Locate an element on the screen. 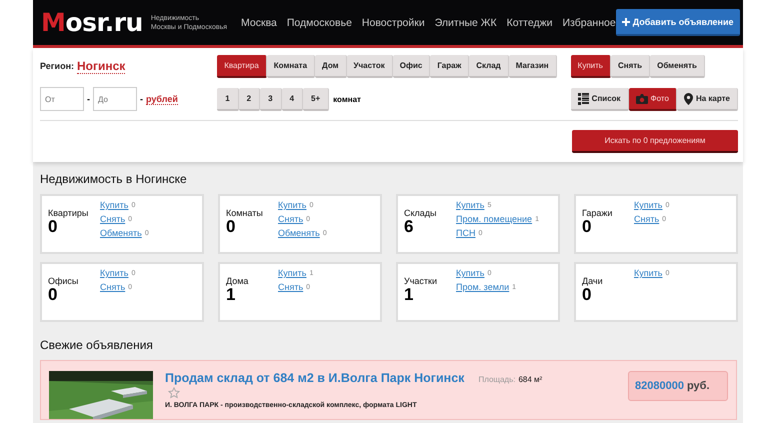 The image size is (777, 423). type-tab: Дом is located at coordinates (331, 66).